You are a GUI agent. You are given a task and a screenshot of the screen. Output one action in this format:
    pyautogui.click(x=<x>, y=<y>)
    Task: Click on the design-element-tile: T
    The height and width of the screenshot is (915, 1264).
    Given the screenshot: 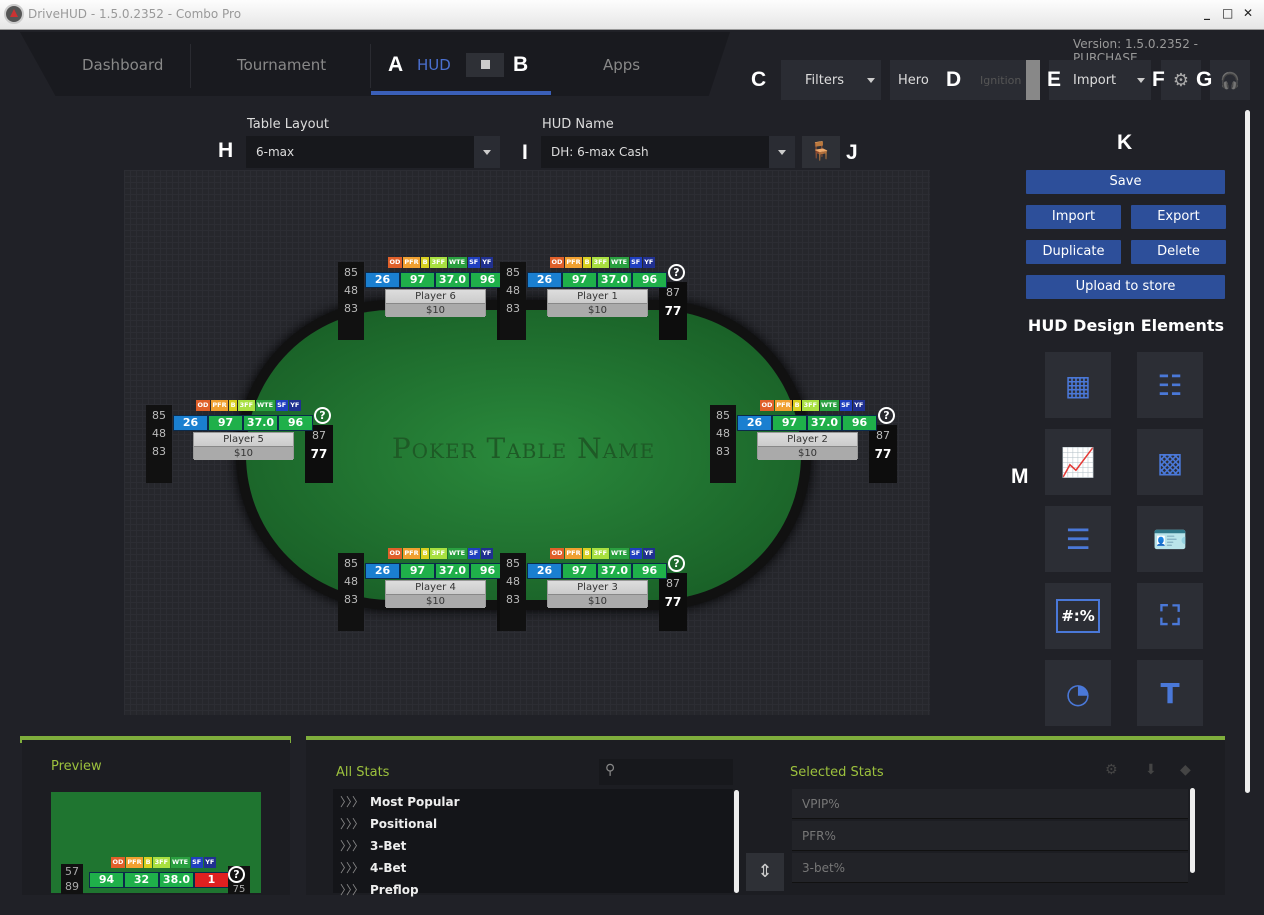 What is the action you would take?
    pyautogui.click(x=1170, y=693)
    